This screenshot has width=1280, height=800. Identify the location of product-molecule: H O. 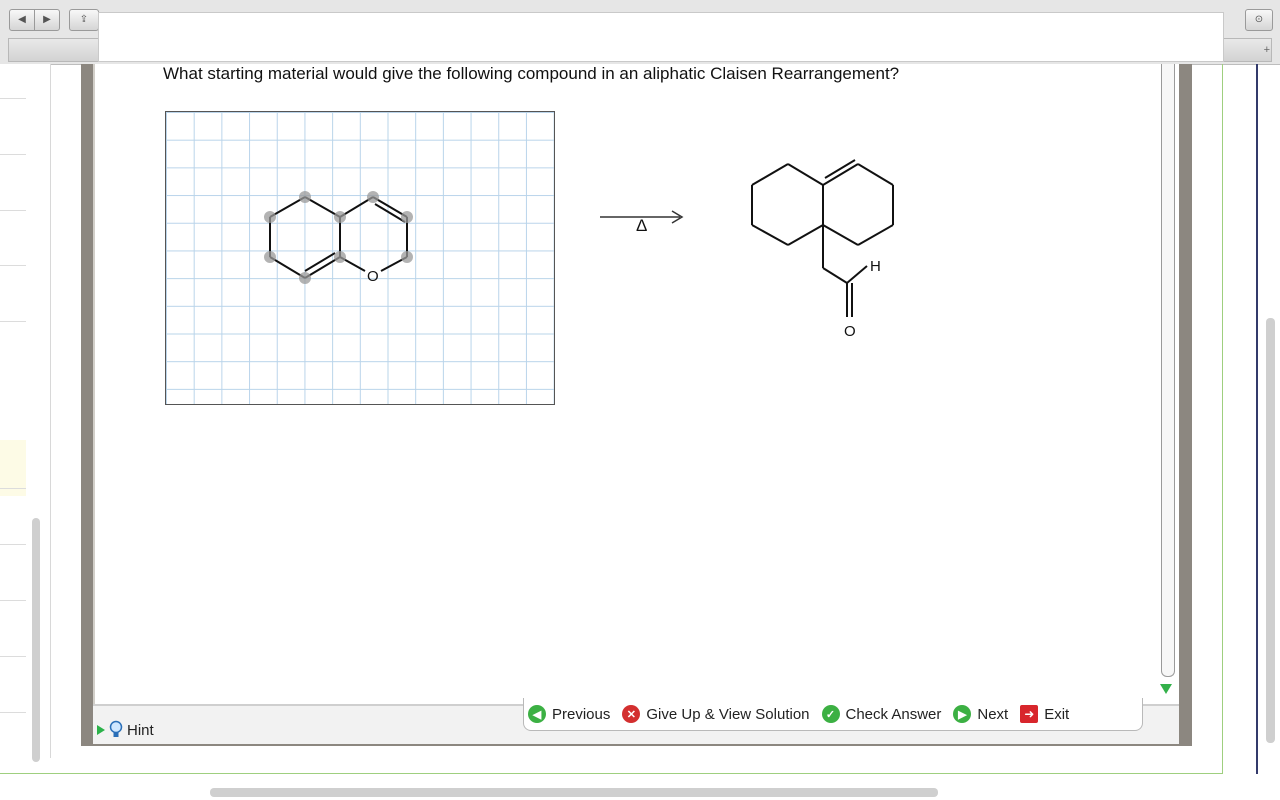
(822, 249).